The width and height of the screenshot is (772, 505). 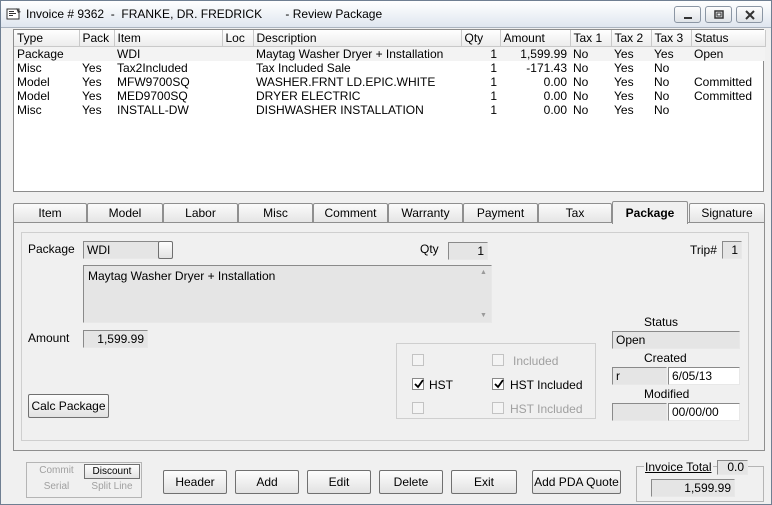 What do you see at coordinates (498, 384) in the screenshot?
I see `hst-included-checkbox` at bounding box center [498, 384].